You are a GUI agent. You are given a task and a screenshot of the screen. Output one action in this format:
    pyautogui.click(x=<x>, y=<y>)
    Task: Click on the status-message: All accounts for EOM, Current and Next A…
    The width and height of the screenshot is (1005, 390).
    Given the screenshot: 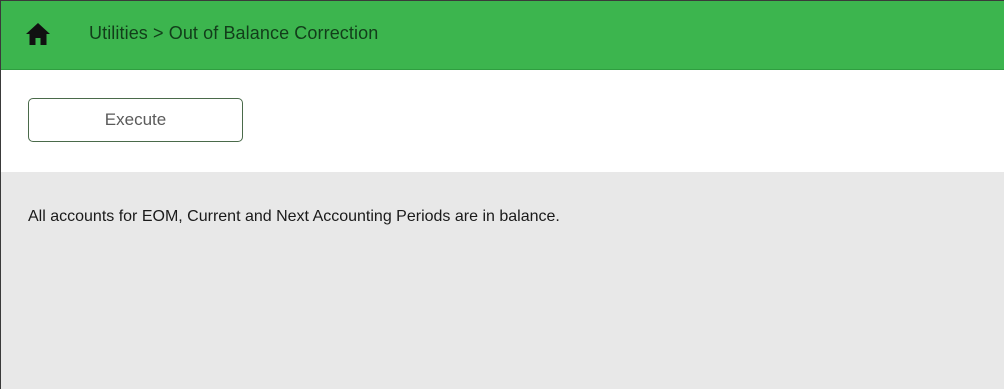 What is the action you would take?
    pyautogui.click(x=294, y=216)
    